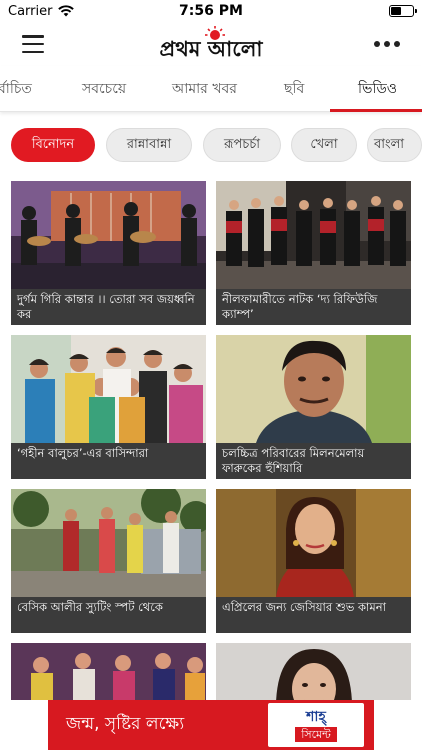 Image resolution: width=422 pixels, height=750 pixels. I want to click on app-header: প্রথম আলো, so click(211, 44).